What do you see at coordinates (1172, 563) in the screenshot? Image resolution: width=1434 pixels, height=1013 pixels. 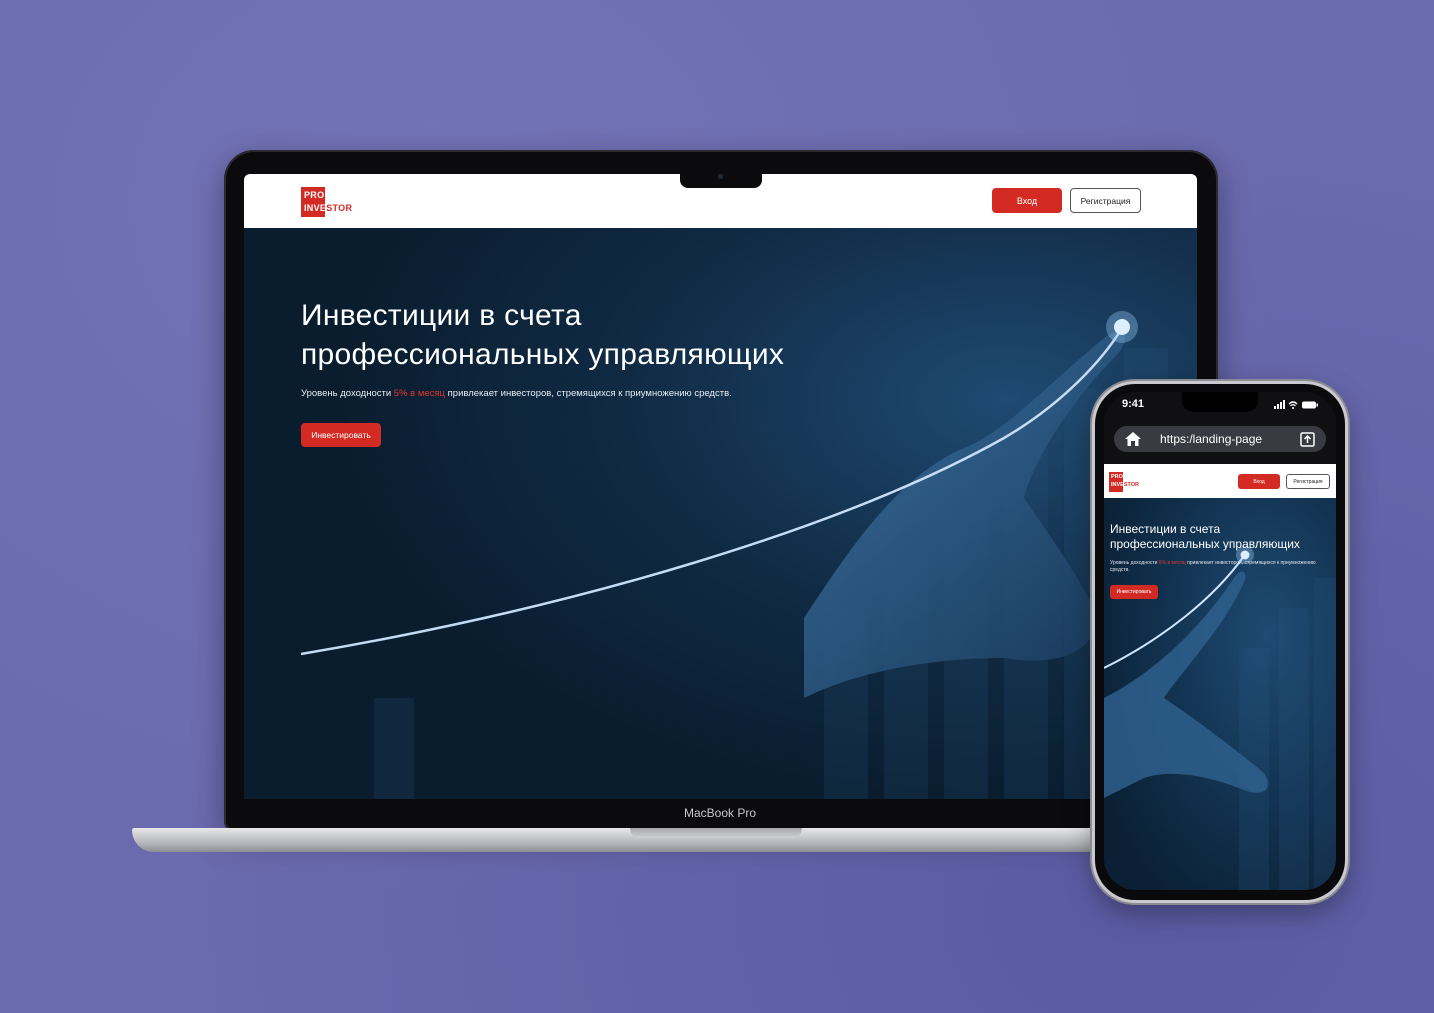 I see `phone-hero-subtitle-accent: 5% в месяц` at bounding box center [1172, 563].